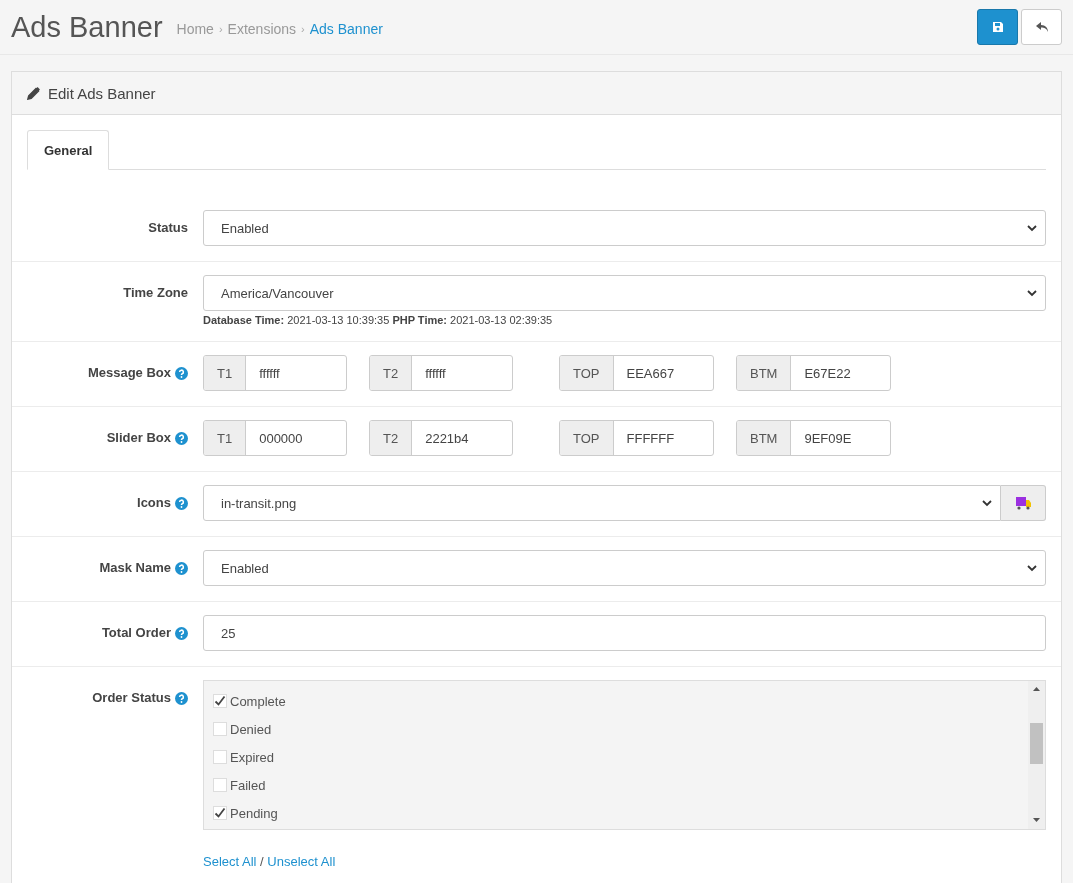 This screenshot has width=1073, height=883. I want to click on reply-arrow-icon, so click(1041, 27).